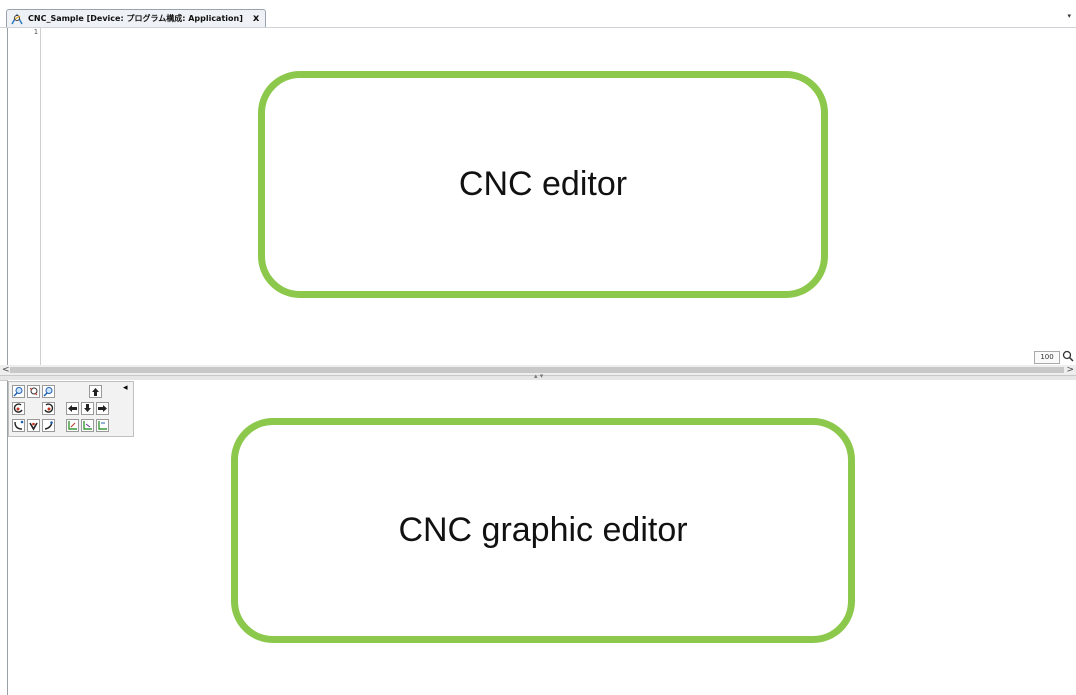 This screenshot has height=695, width=1076. What do you see at coordinates (48, 391) in the screenshot?
I see `zoom-out-icon` at bounding box center [48, 391].